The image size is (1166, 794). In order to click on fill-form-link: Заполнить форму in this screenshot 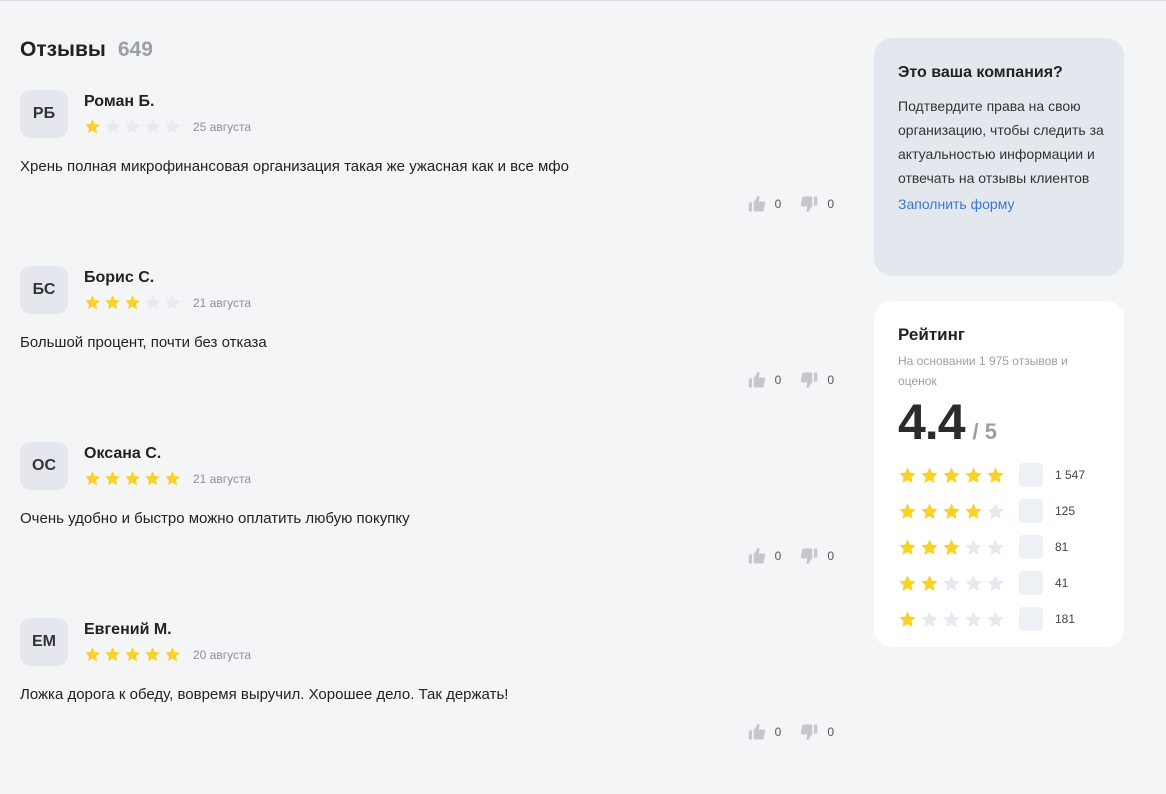, I will do `click(956, 204)`.